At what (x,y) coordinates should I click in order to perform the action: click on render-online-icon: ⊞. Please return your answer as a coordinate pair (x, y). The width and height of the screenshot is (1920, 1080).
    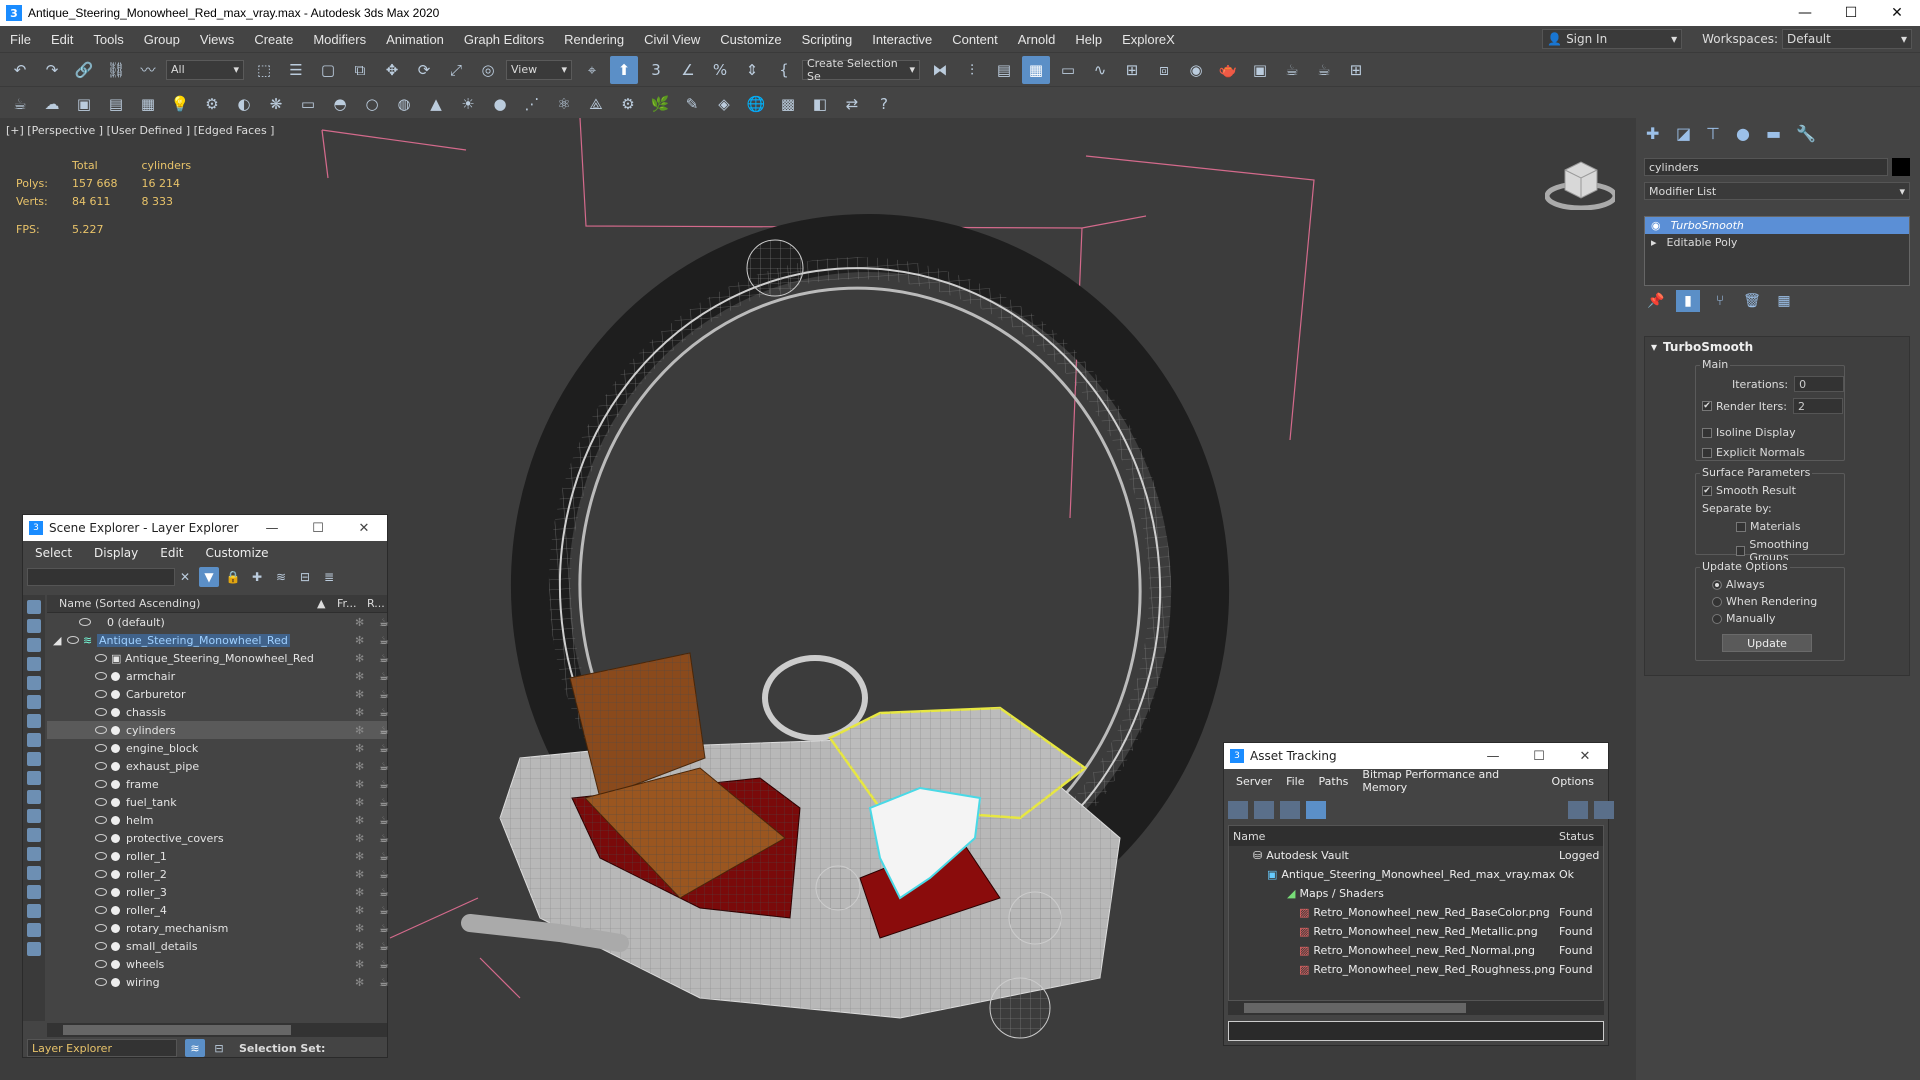
    Looking at the image, I should click on (1356, 70).